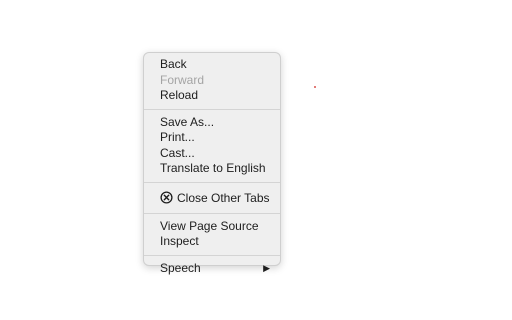  I want to click on menu-item-translate: Translate to English, so click(212, 169).